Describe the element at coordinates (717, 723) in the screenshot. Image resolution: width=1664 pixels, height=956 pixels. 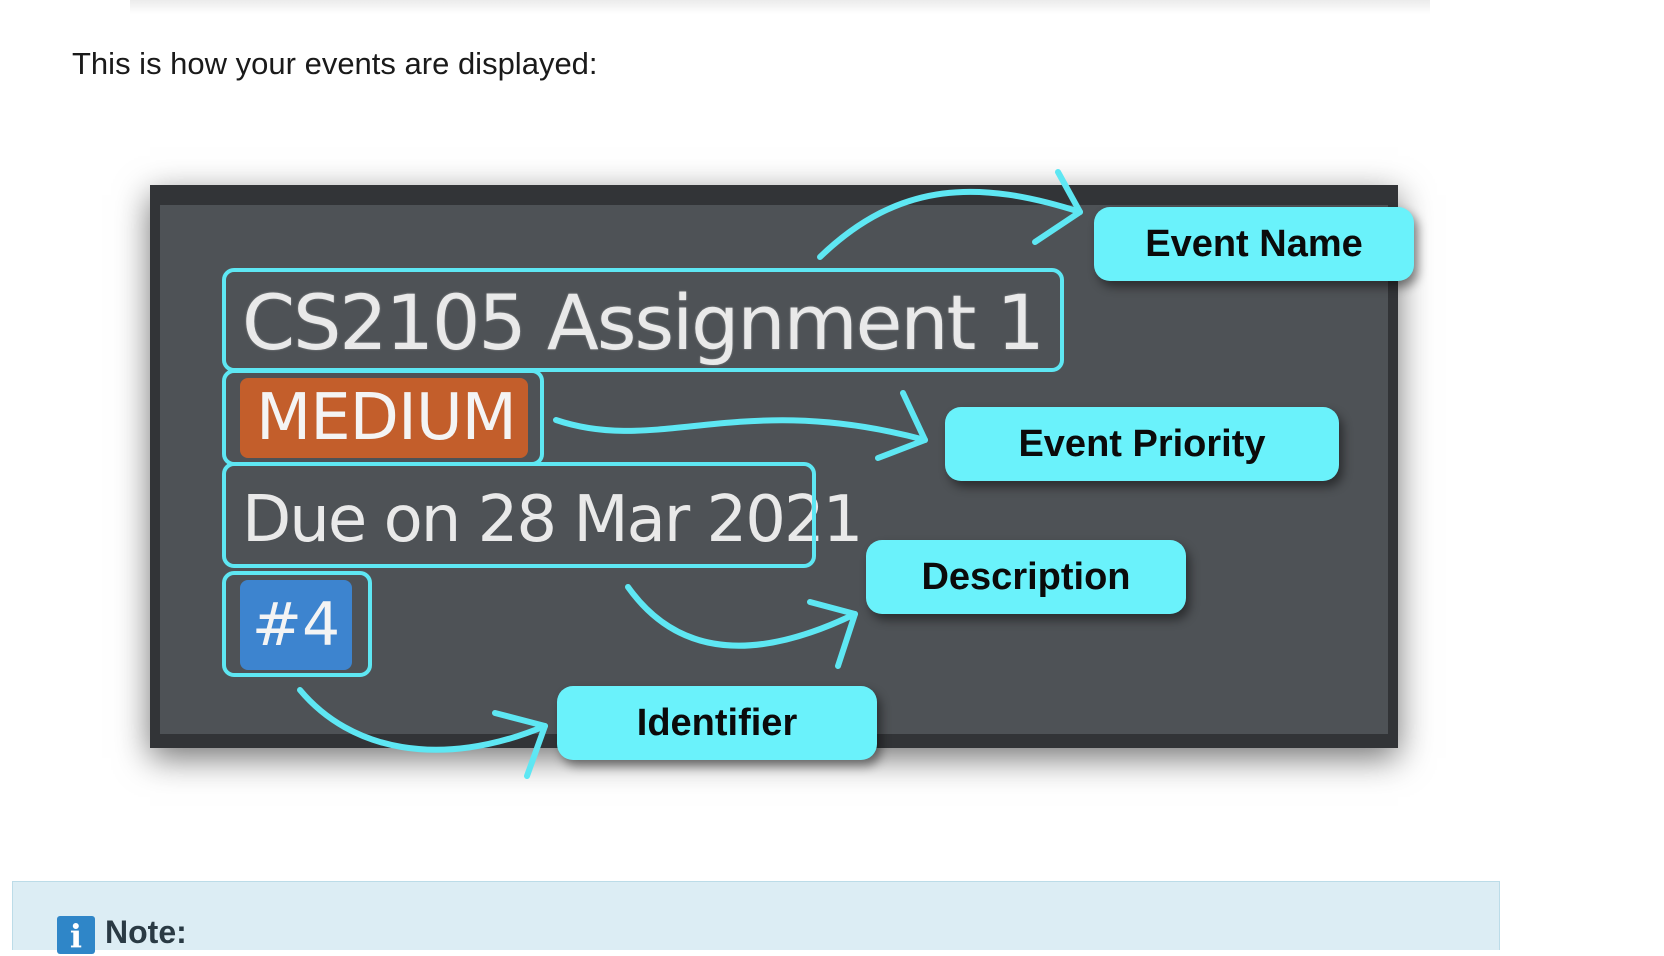
I see `callout-identifier: Identifier` at that location.